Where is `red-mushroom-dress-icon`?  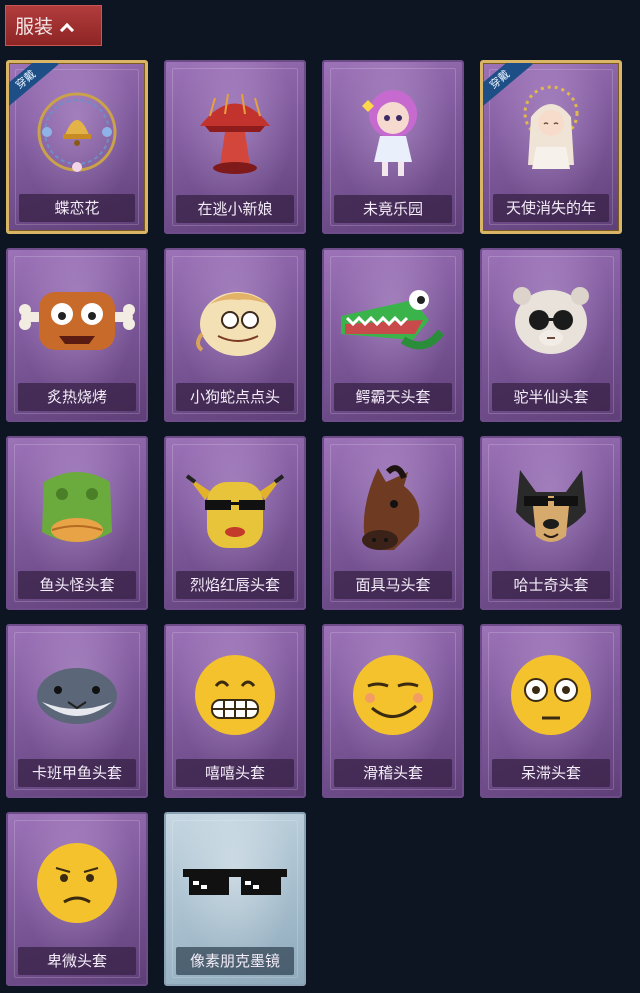 red-mushroom-dress-icon is located at coordinates (235, 131).